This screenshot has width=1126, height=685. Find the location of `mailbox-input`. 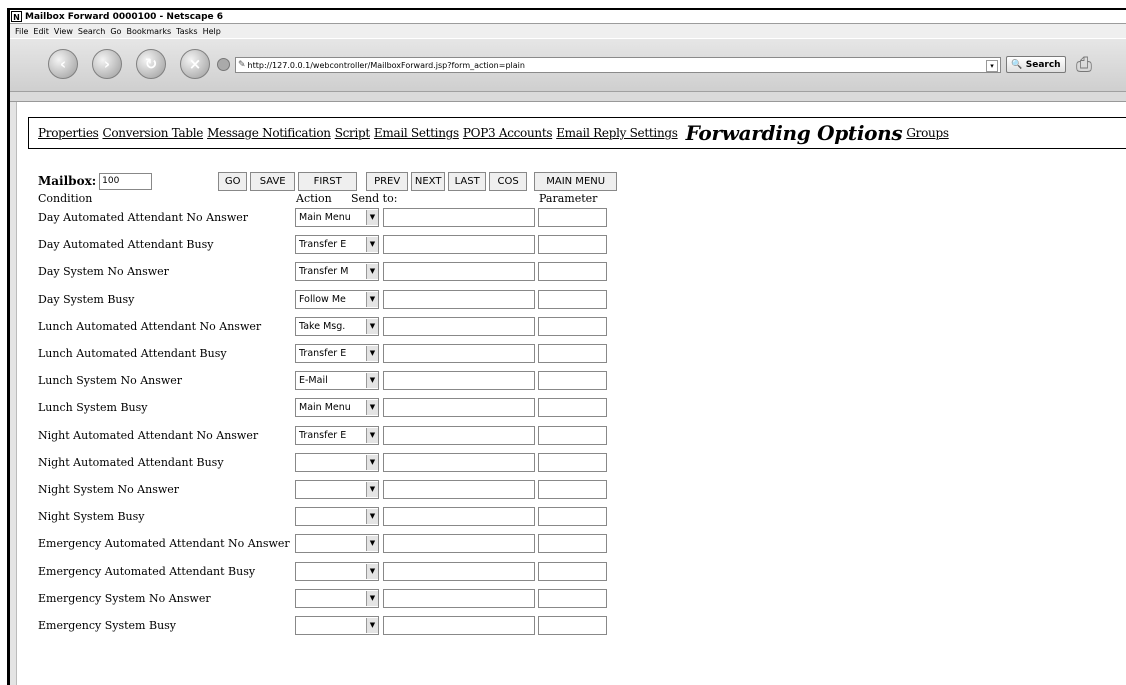

mailbox-input is located at coordinates (126, 181).